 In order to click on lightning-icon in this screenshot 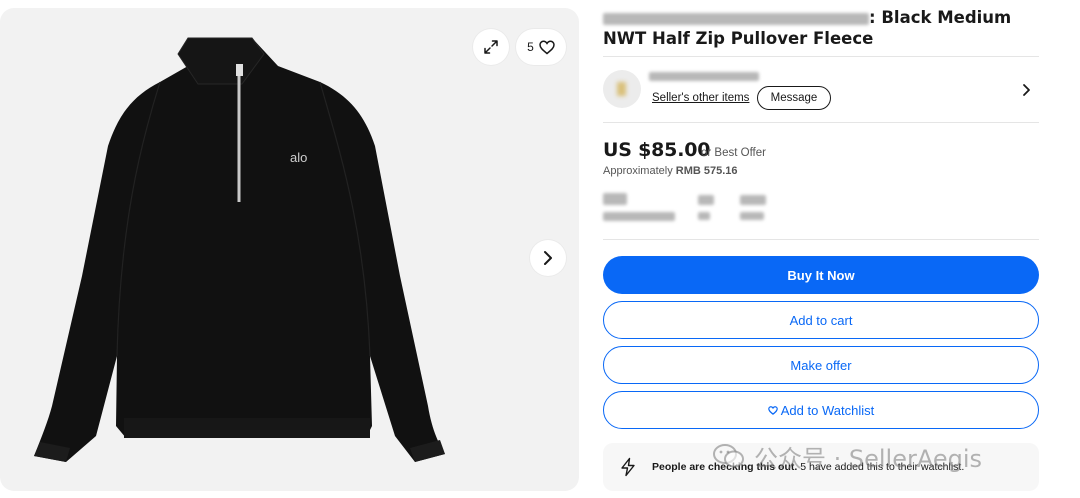, I will do `click(628, 467)`.